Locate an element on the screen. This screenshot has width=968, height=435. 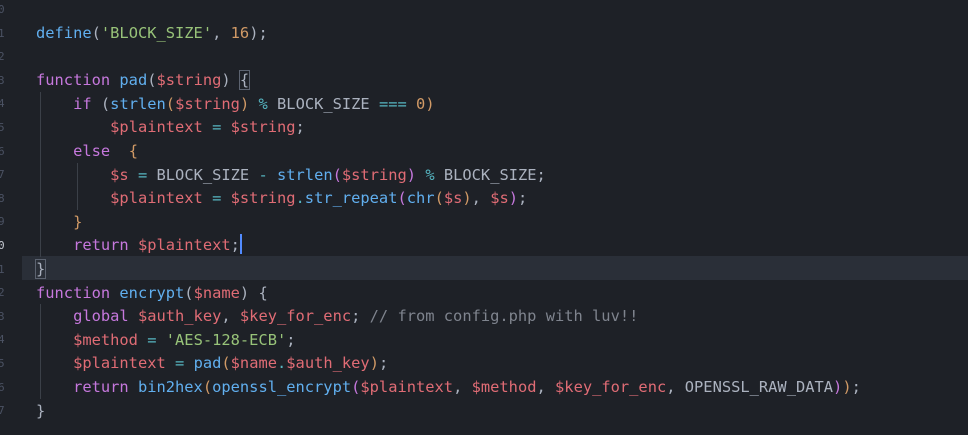
code-token: $key_for_enc is located at coordinates (295, 316).